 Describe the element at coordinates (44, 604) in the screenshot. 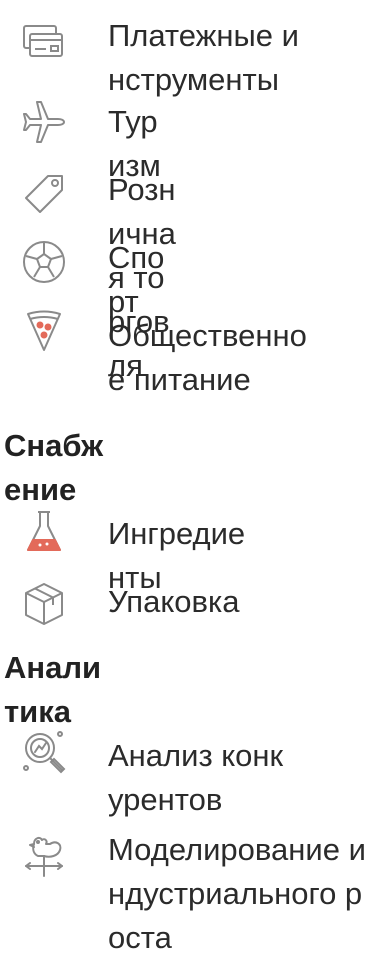

I see `box-icon` at that location.